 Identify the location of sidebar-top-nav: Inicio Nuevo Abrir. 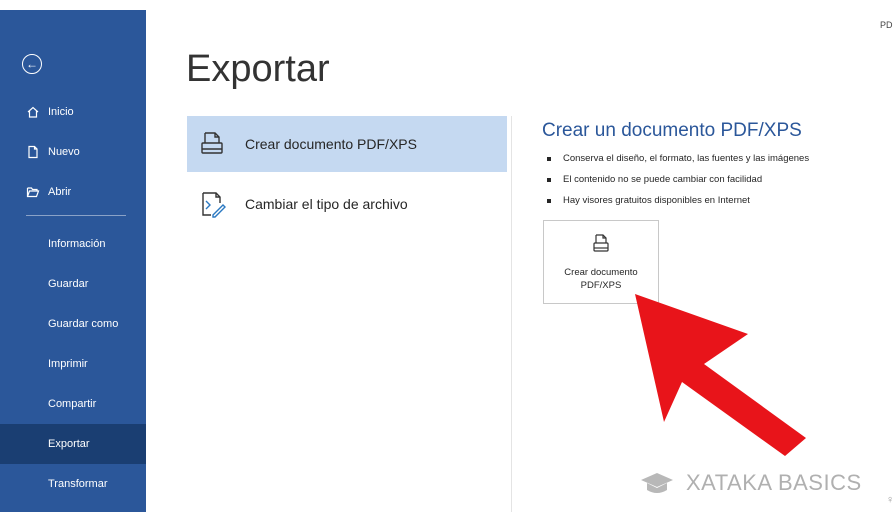
(73, 152).